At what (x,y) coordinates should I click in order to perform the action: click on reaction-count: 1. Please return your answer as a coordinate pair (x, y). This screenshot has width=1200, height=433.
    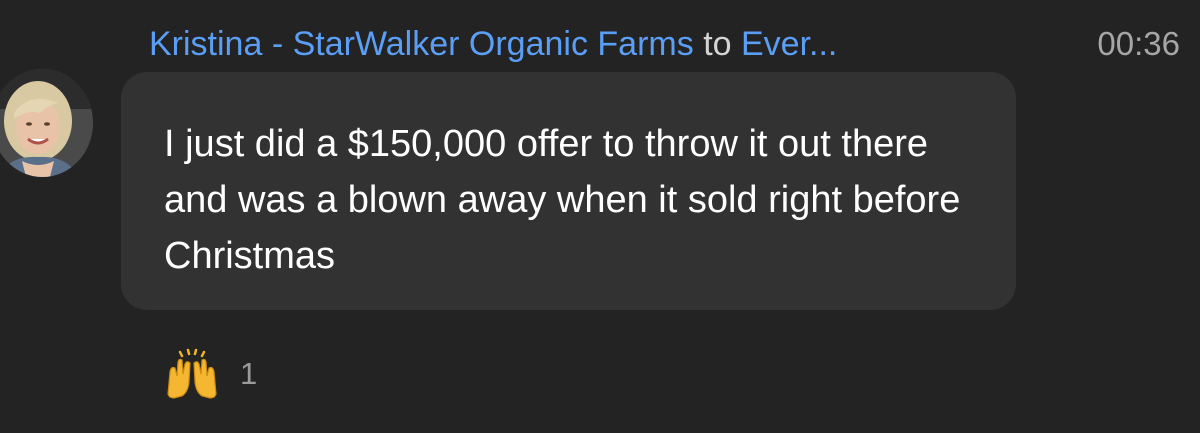
    Looking at the image, I should click on (249, 373).